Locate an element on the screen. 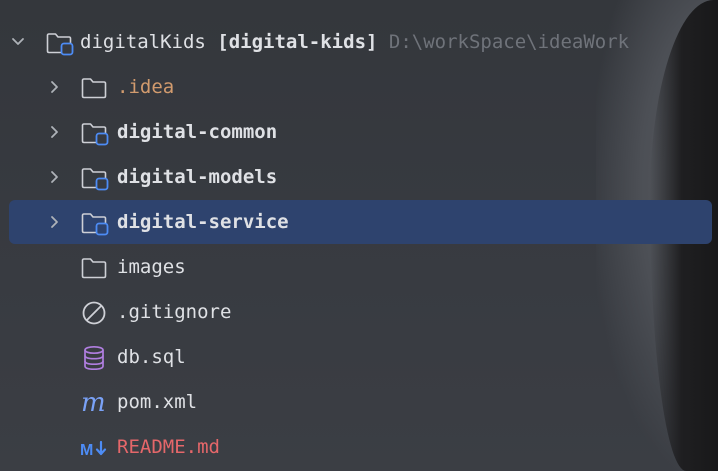 This screenshot has height=471, width=718. database-icon is located at coordinates (94, 358).